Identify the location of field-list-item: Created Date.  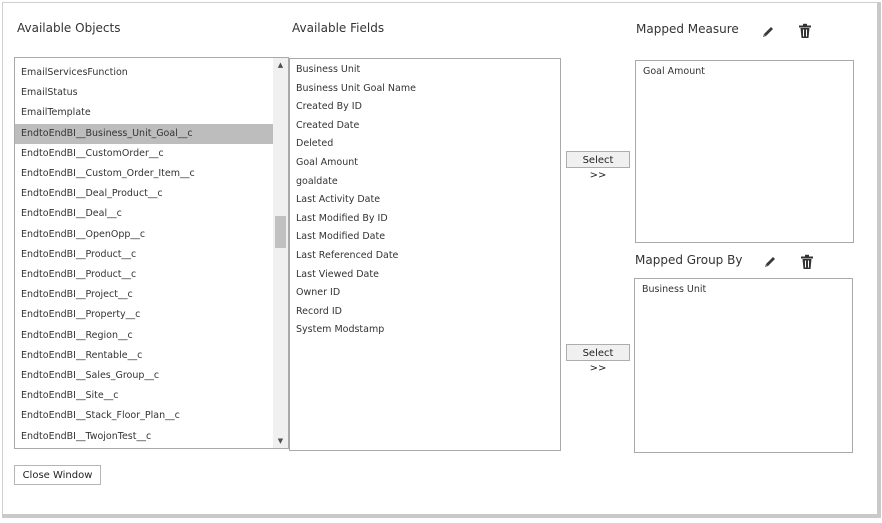
(327, 126).